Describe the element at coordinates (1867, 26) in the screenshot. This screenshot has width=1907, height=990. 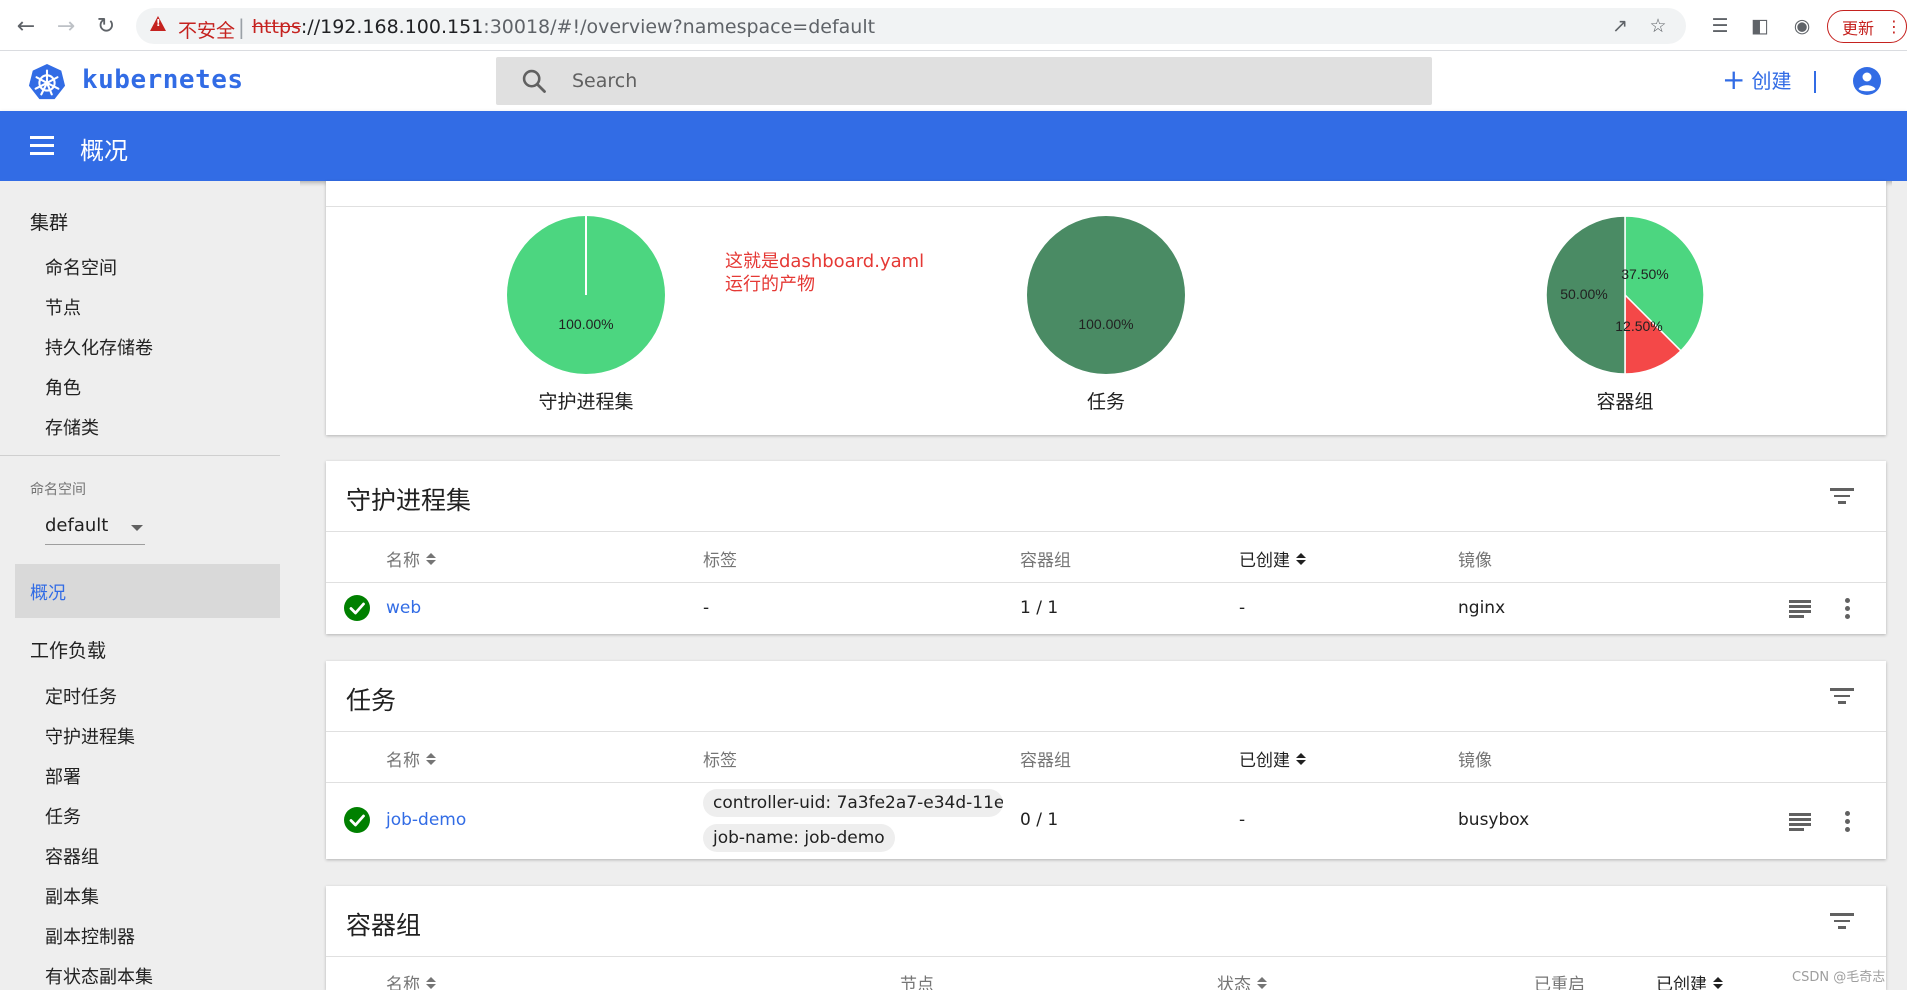
I see `update-button: 更新 ⋮` at that location.